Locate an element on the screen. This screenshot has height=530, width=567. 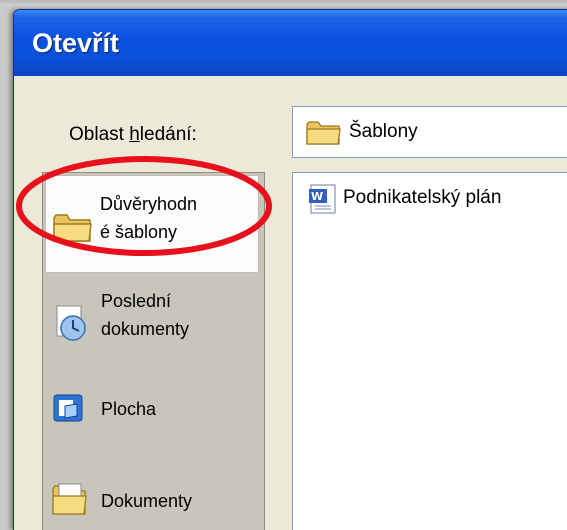
word-template-icon: W is located at coordinates (323, 201).